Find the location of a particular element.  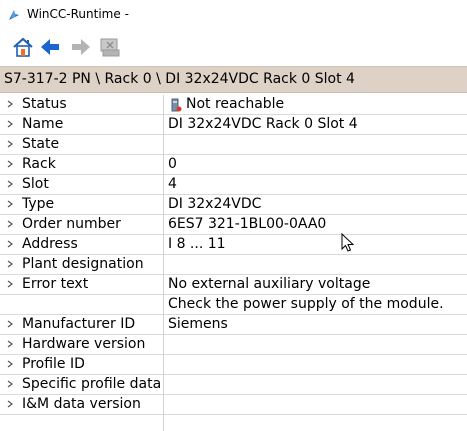

property-row: Type DI 32x24VDC is located at coordinates (233, 205).